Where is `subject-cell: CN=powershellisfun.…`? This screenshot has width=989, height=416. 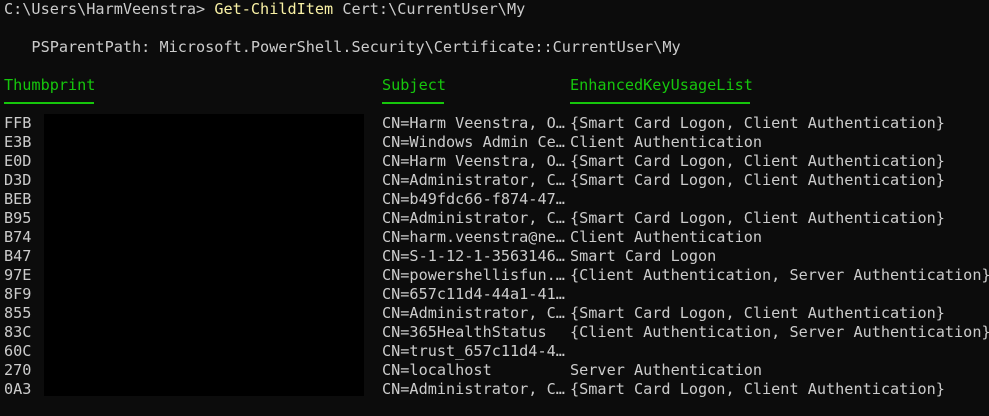
subject-cell: CN=powershellisfun.… is located at coordinates (473, 275).